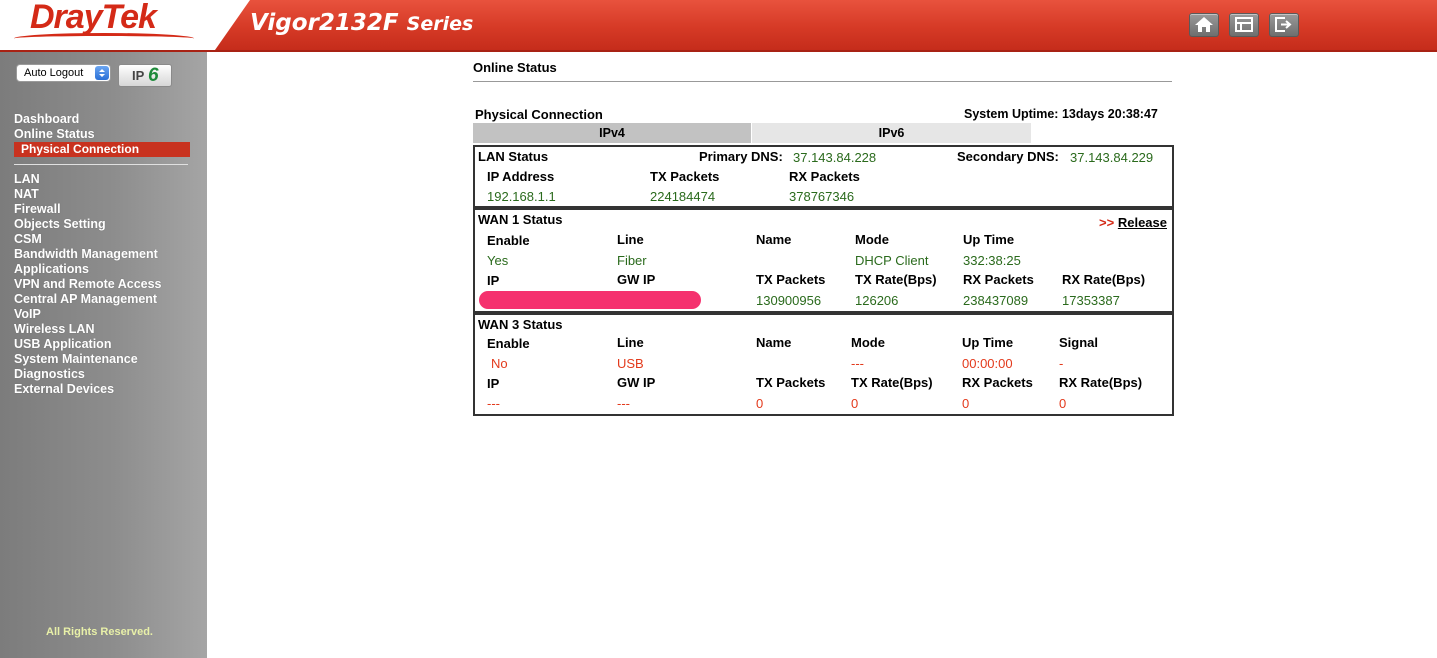 The image size is (1437, 658). I want to click on wan3-txpackets-value: 0, so click(760, 403).